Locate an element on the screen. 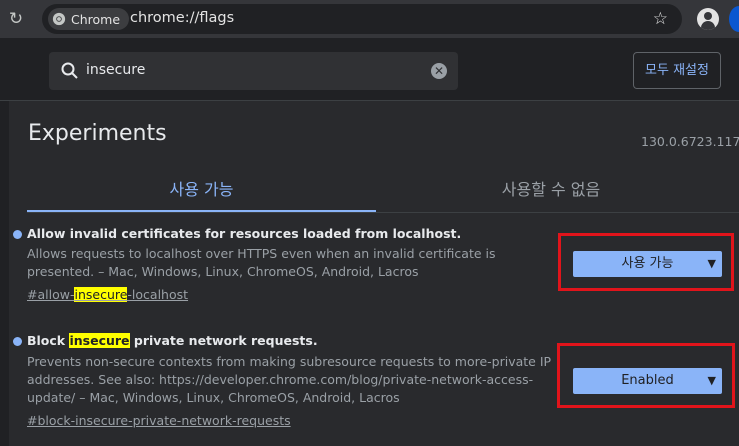  version-label: 130.0.6723.117 is located at coordinates (690, 141).